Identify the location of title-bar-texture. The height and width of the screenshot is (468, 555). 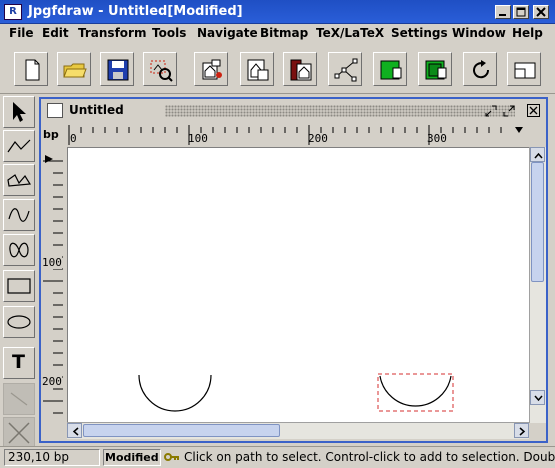
(340, 111).